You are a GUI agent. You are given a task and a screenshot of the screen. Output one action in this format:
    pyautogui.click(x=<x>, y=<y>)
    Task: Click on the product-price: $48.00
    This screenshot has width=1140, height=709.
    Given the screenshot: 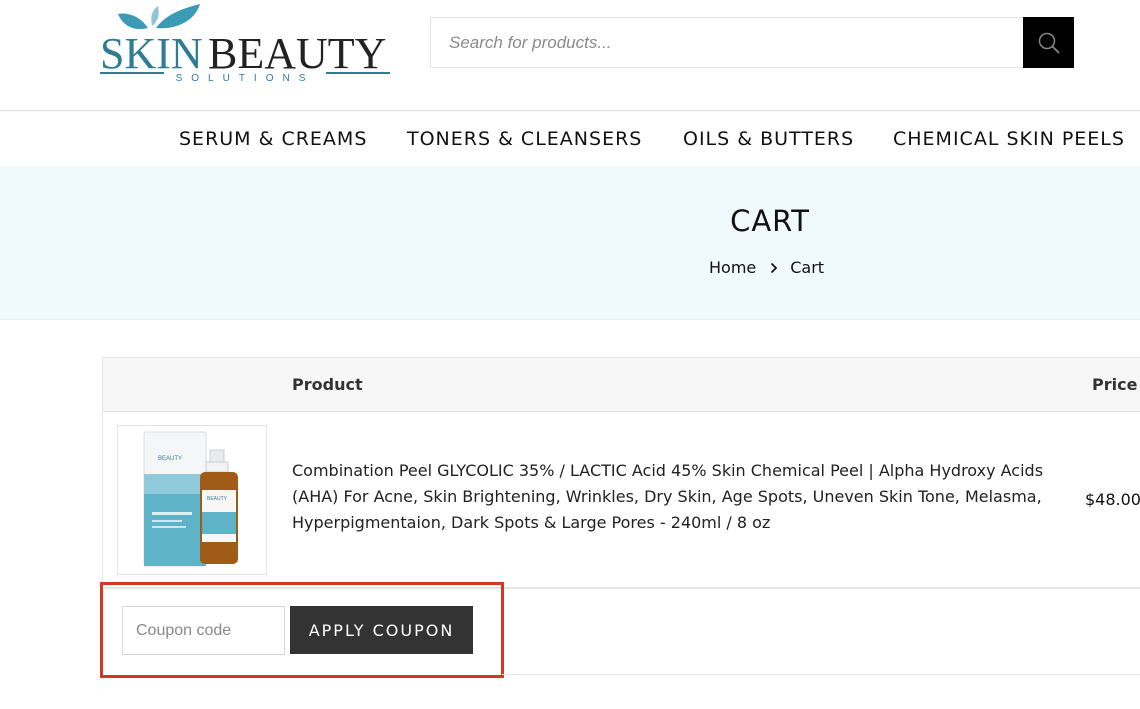 What is the action you would take?
    pyautogui.click(x=1112, y=499)
    